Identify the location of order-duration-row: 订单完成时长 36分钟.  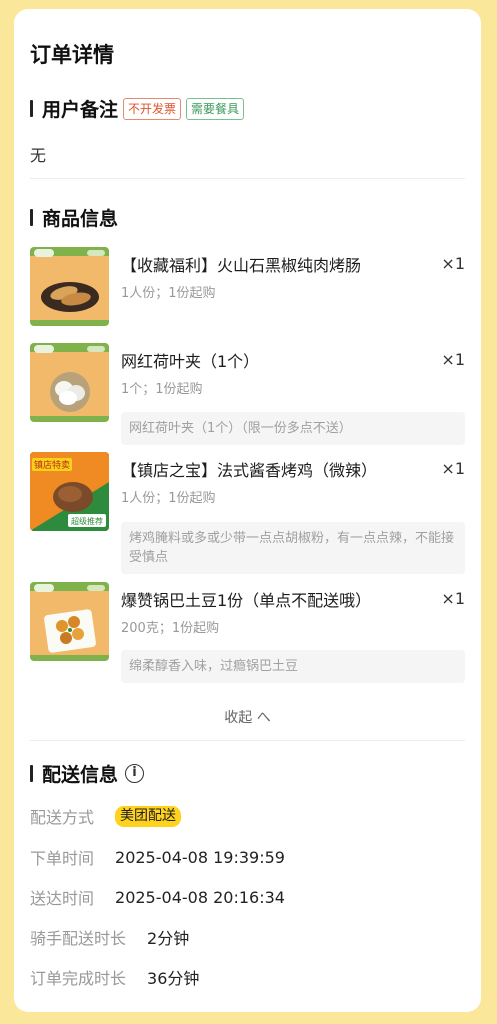
(114, 977).